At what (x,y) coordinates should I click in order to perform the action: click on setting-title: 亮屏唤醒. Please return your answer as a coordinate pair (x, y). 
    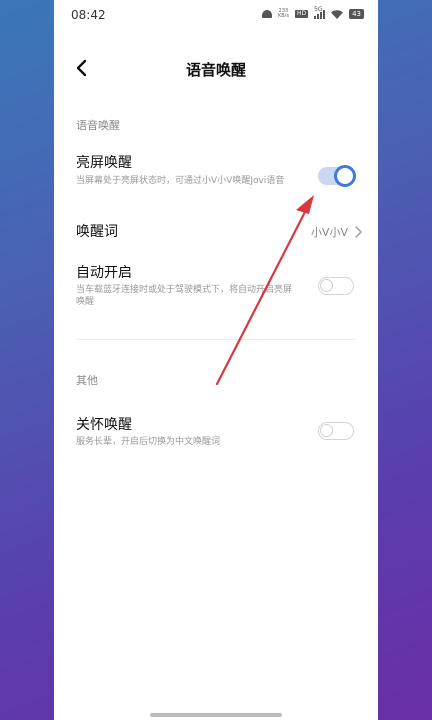
    Looking at the image, I should click on (104, 163).